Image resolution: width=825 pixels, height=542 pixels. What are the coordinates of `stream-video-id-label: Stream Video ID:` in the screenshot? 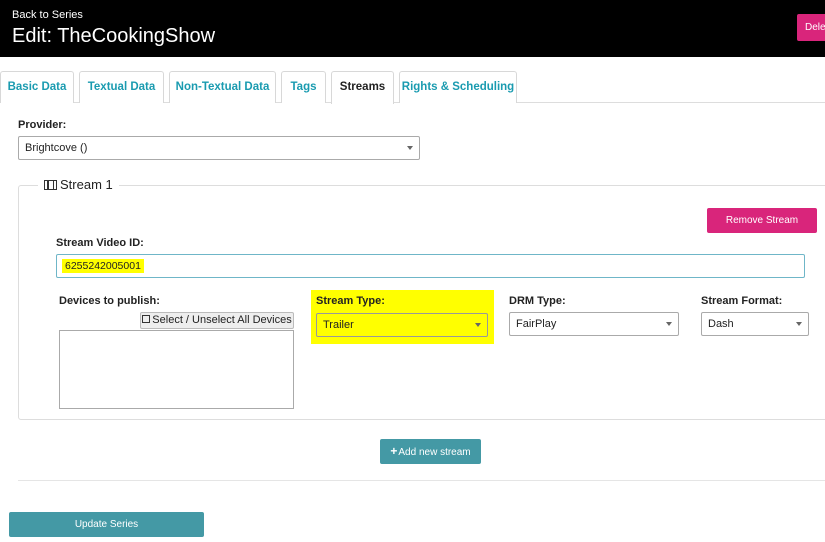 It's located at (100, 243).